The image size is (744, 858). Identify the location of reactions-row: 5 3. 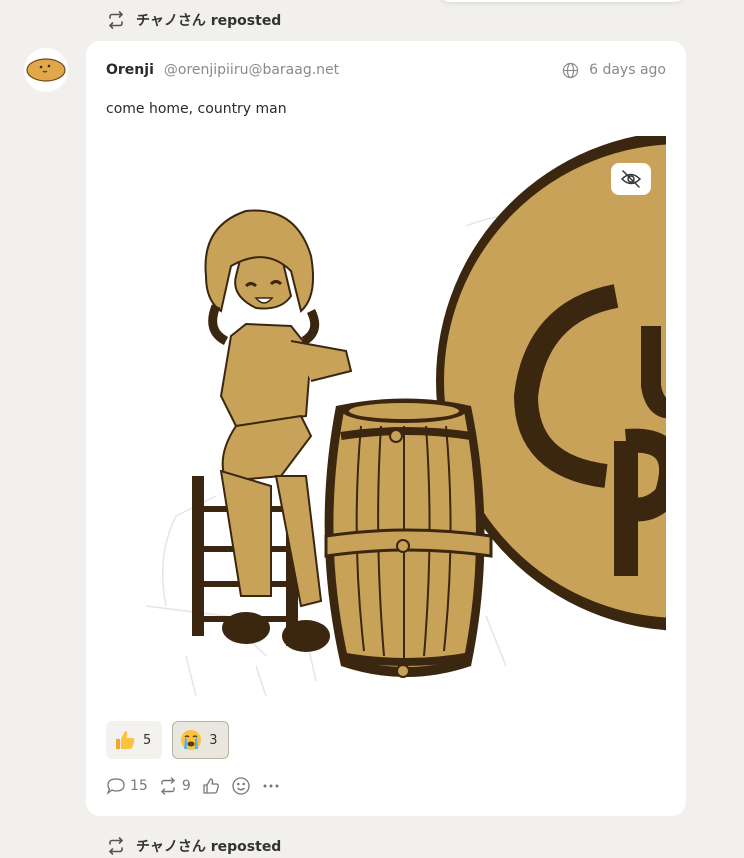
(167, 740).